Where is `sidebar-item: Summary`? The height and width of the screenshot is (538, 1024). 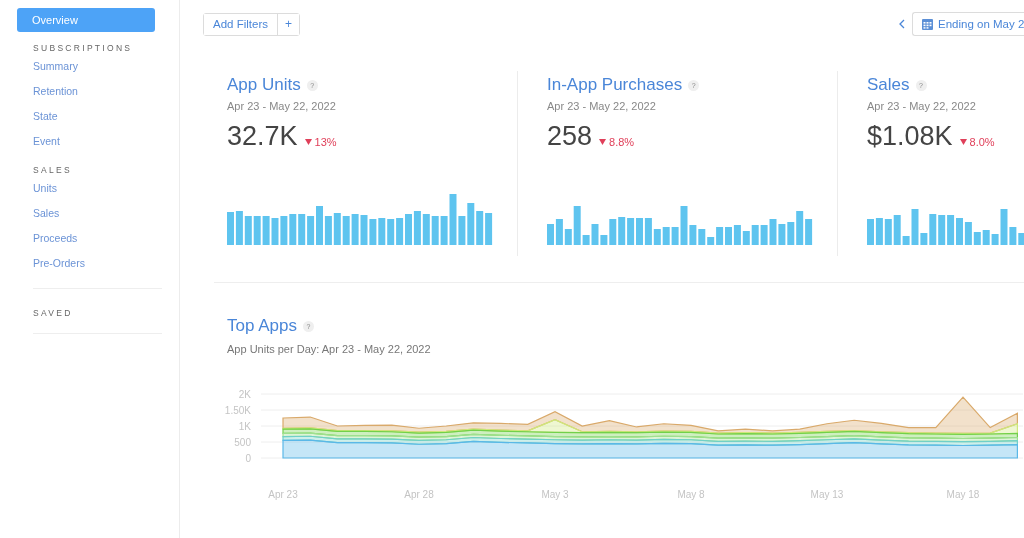
sidebar-item: Summary is located at coordinates (106, 66).